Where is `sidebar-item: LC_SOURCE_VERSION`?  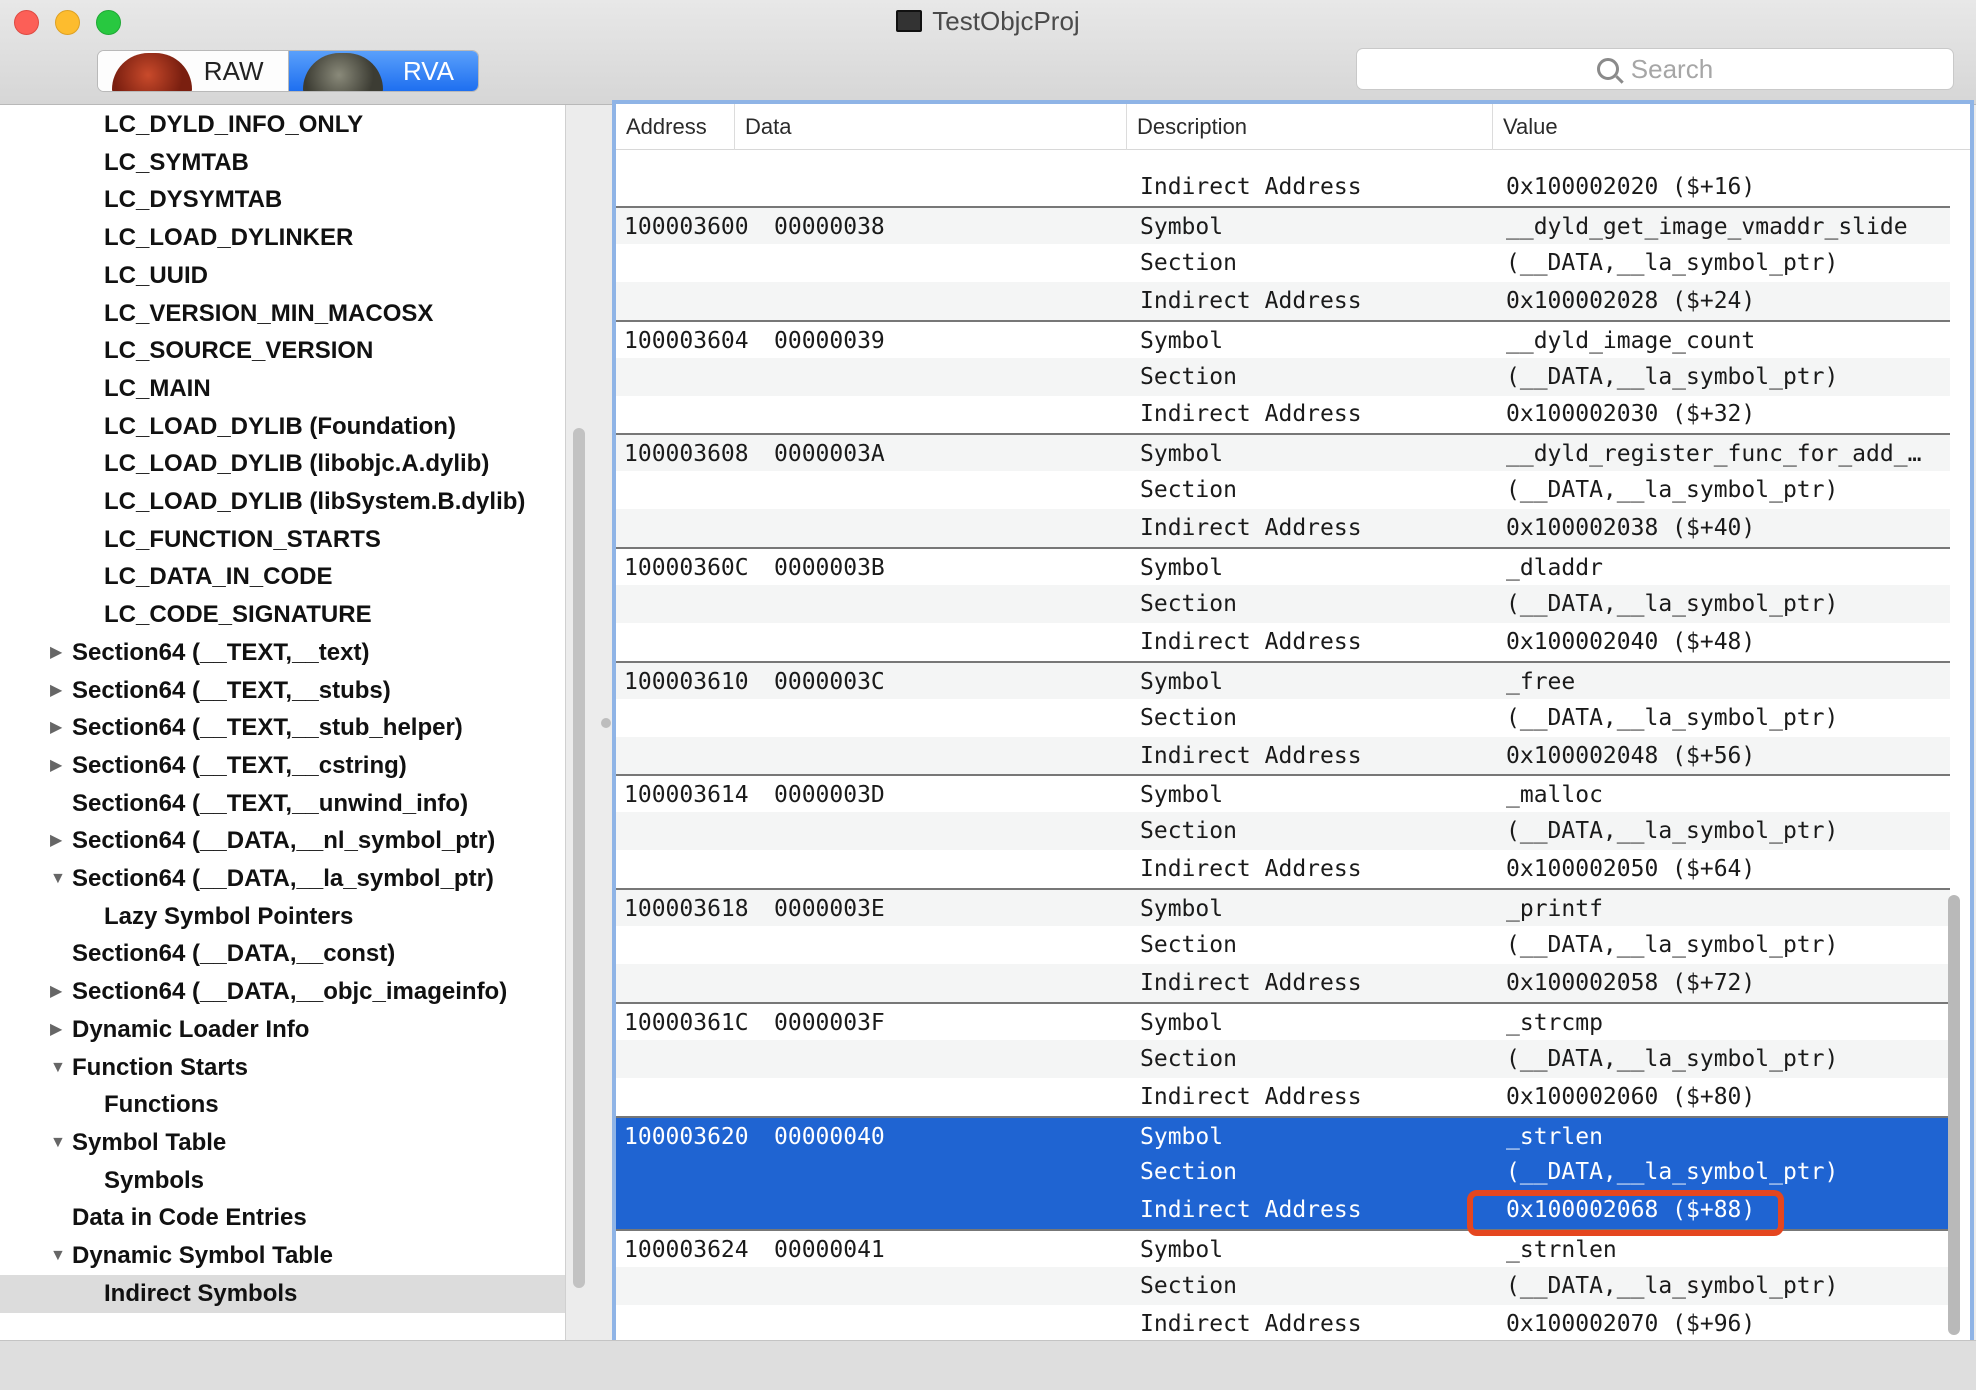 sidebar-item: LC_SOURCE_VERSION is located at coordinates (282, 351).